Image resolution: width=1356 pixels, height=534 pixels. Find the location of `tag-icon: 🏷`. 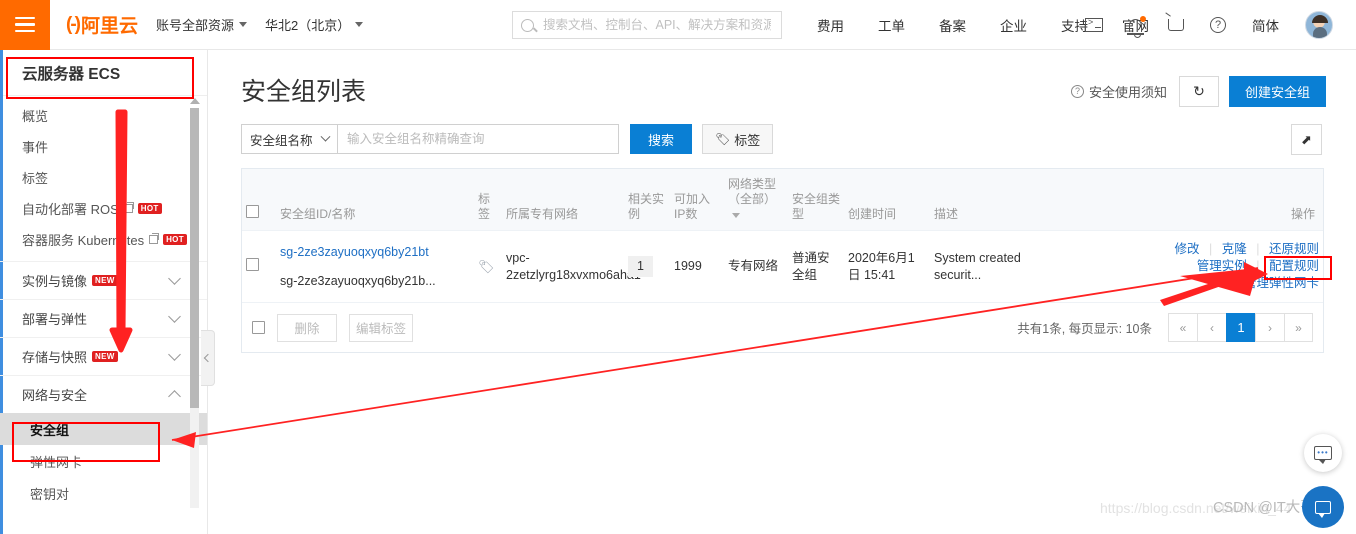

tag-icon: 🏷 is located at coordinates (486, 266).